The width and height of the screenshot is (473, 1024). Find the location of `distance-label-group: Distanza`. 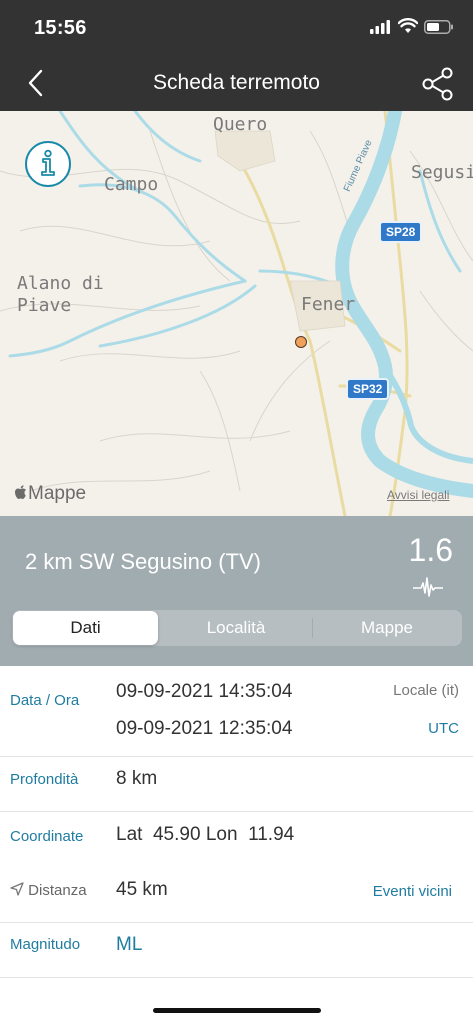

distance-label-group: Distanza is located at coordinates (48, 890).